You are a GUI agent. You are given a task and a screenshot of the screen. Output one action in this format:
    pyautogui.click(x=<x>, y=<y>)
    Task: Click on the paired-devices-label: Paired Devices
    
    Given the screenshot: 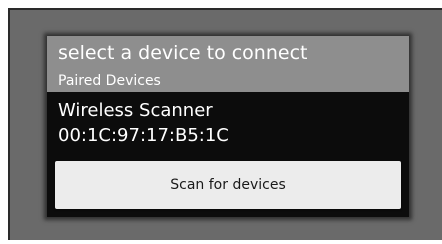 What is the action you would take?
    pyautogui.click(x=109, y=81)
    